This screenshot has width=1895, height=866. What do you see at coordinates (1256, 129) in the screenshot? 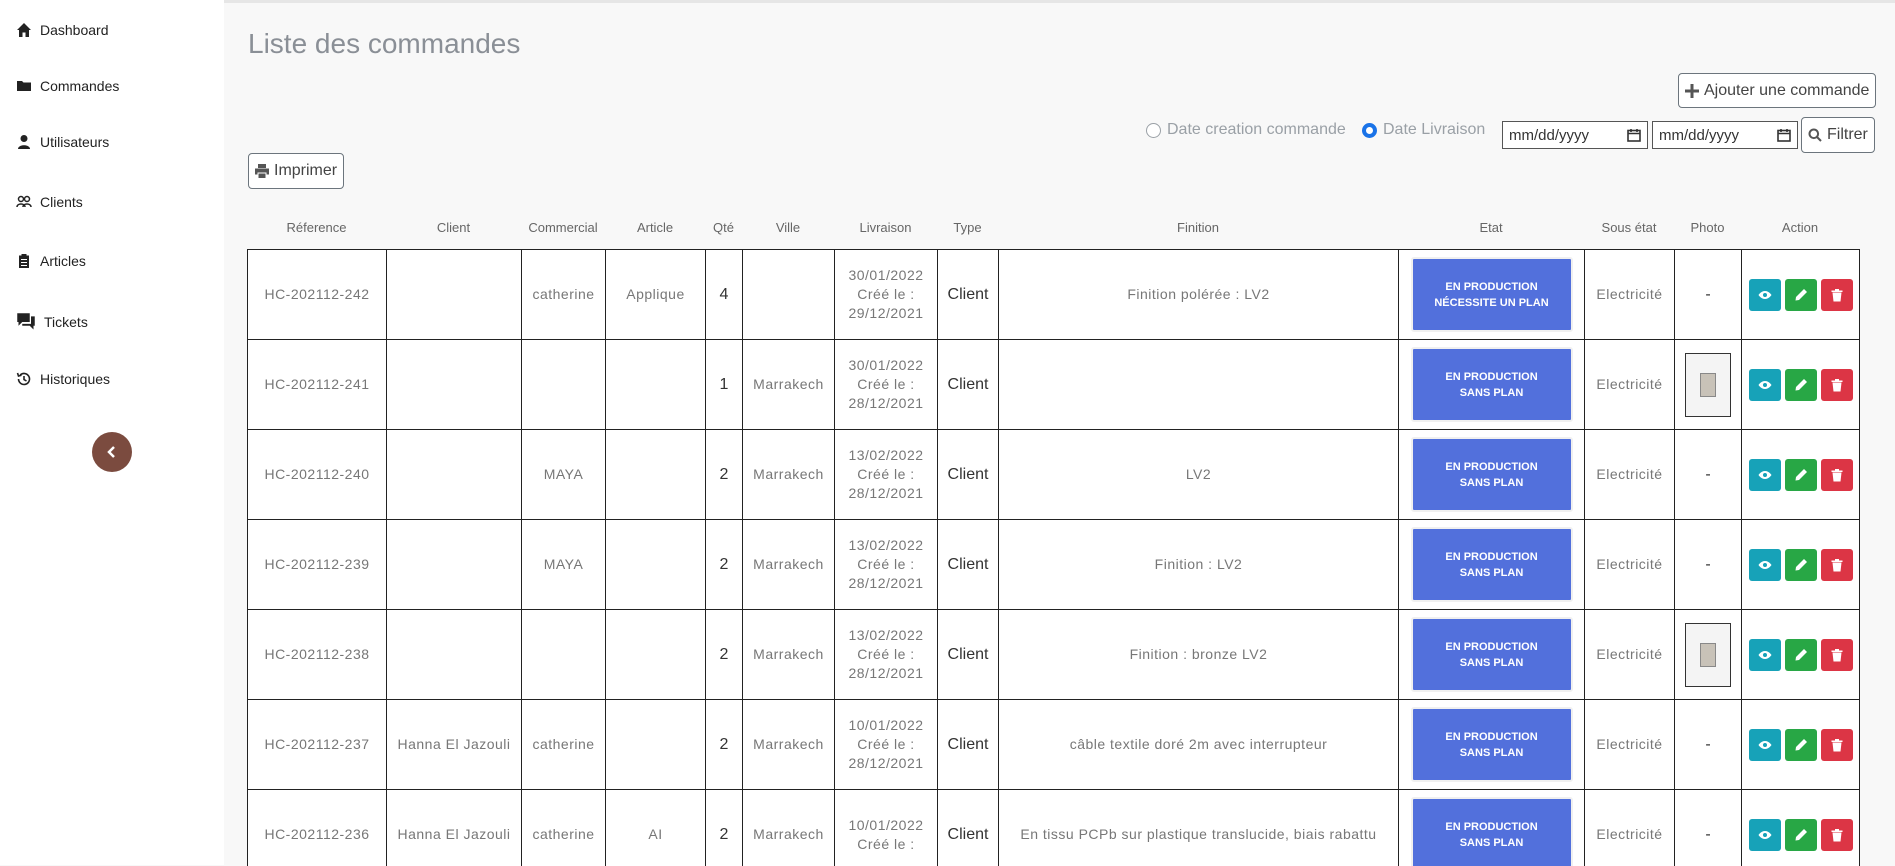
I see `radio-label: Date creation commande` at bounding box center [1256, 129].